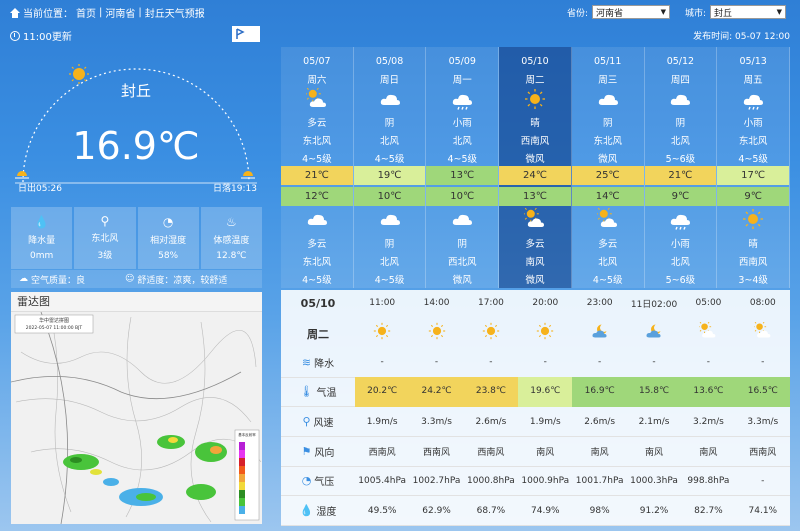 This screenshot has width=800, height=531. What do you see at coordinates (763, 421) in the screenshot?
I see `hourly-wind-speed-value: 3.3m/s` at bounding box center [763, 421].